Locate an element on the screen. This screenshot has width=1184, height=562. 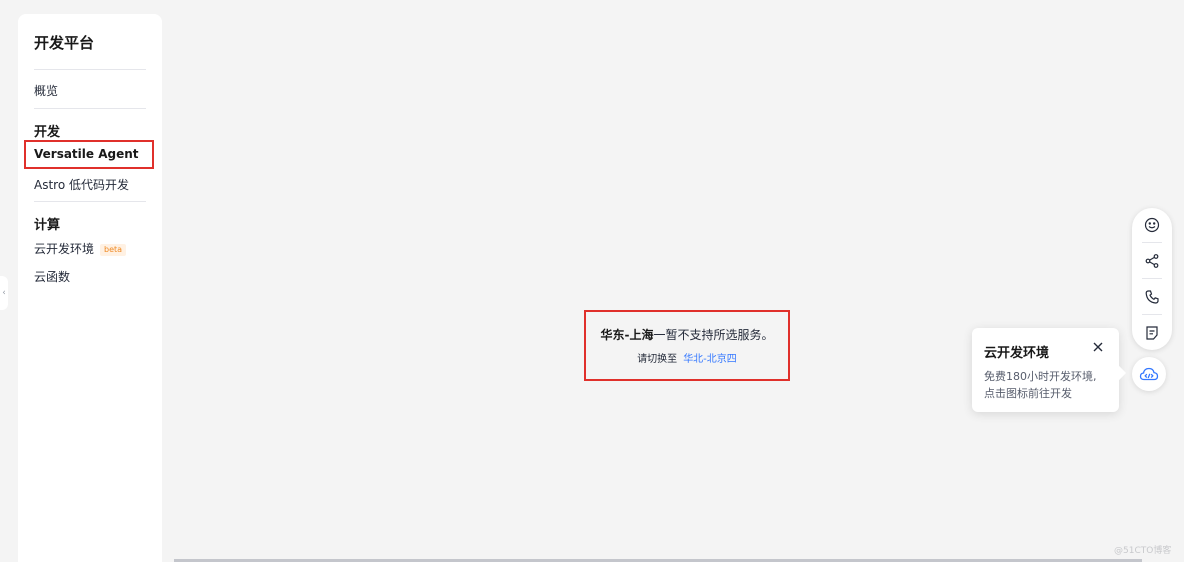
popover-text: 免费180小时开发环境, 点击图标前往开发 is located at coordinates (1048, 385).